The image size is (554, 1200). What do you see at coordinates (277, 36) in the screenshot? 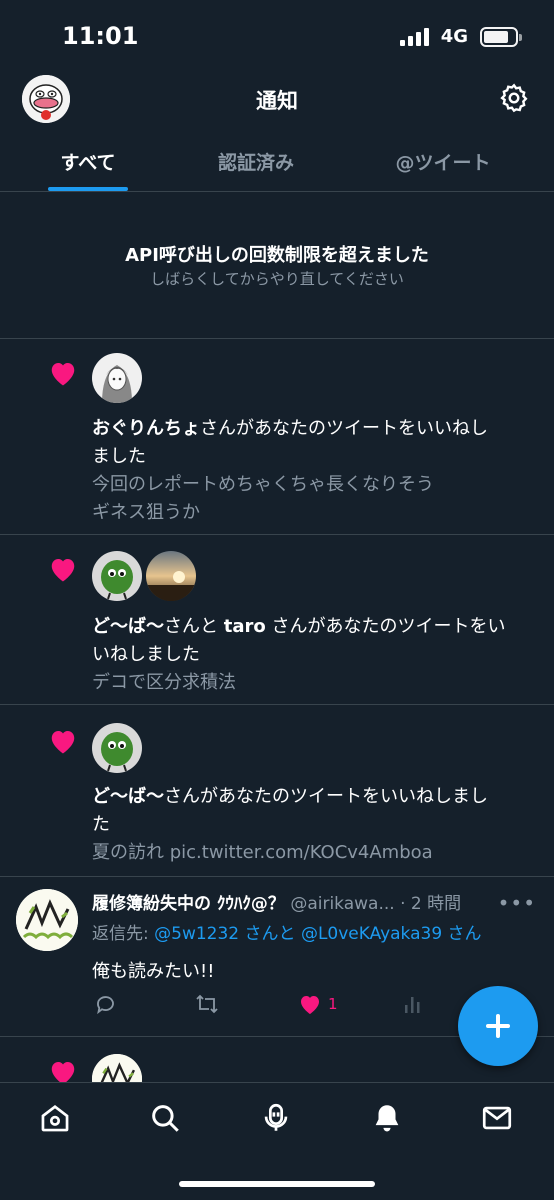
I see `status-bar: 11:01 4G` at bounding box center [277, 36].